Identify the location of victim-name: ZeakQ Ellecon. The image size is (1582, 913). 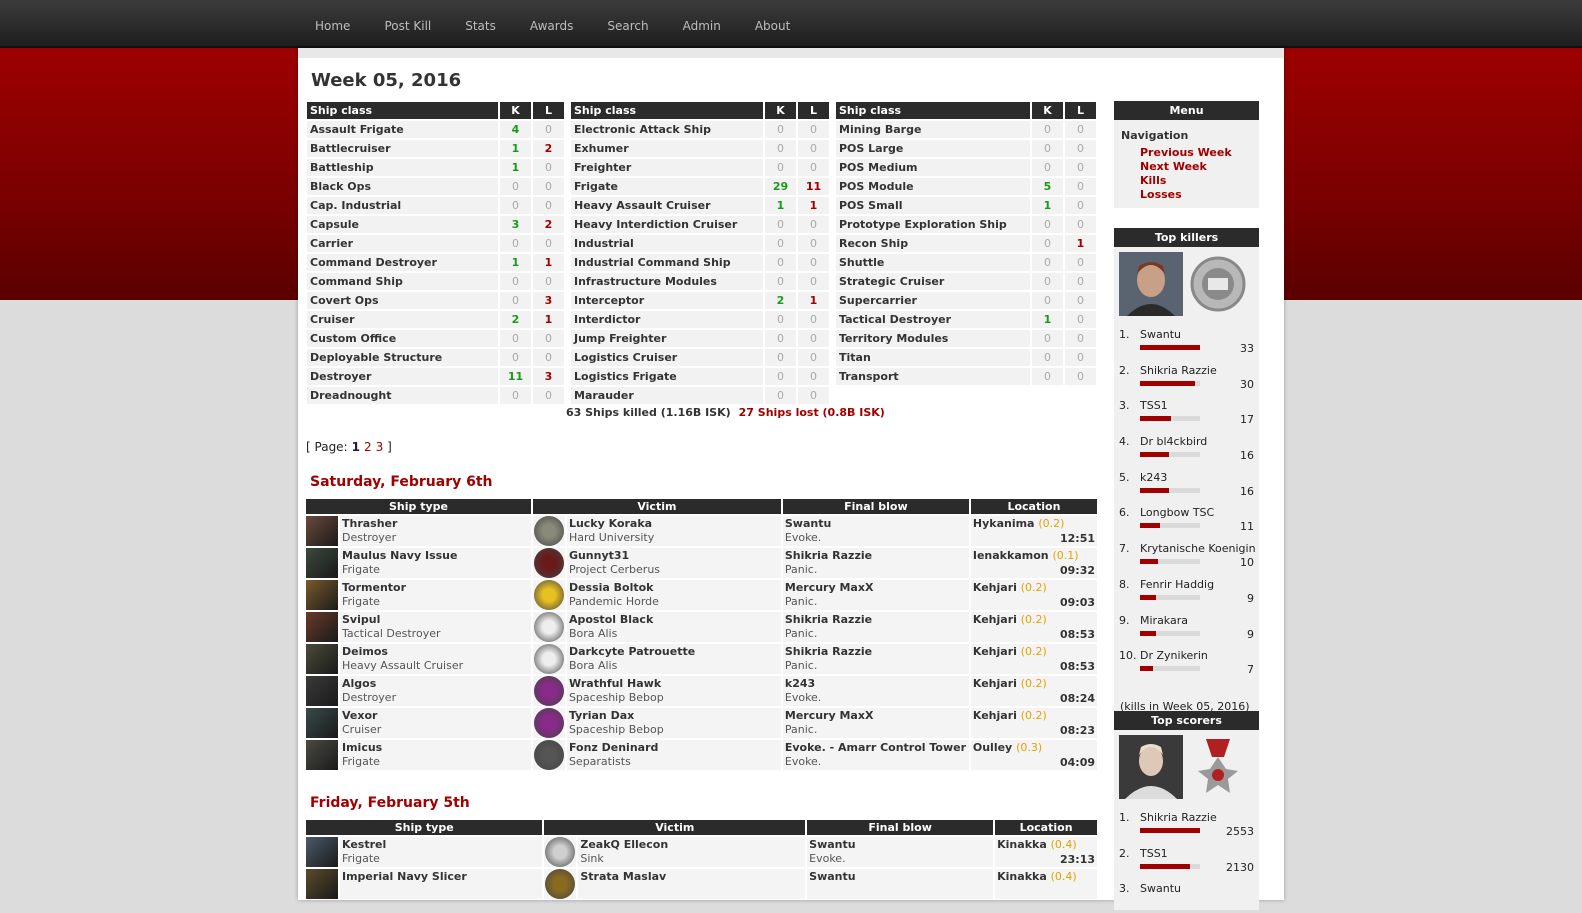
(691, 845).